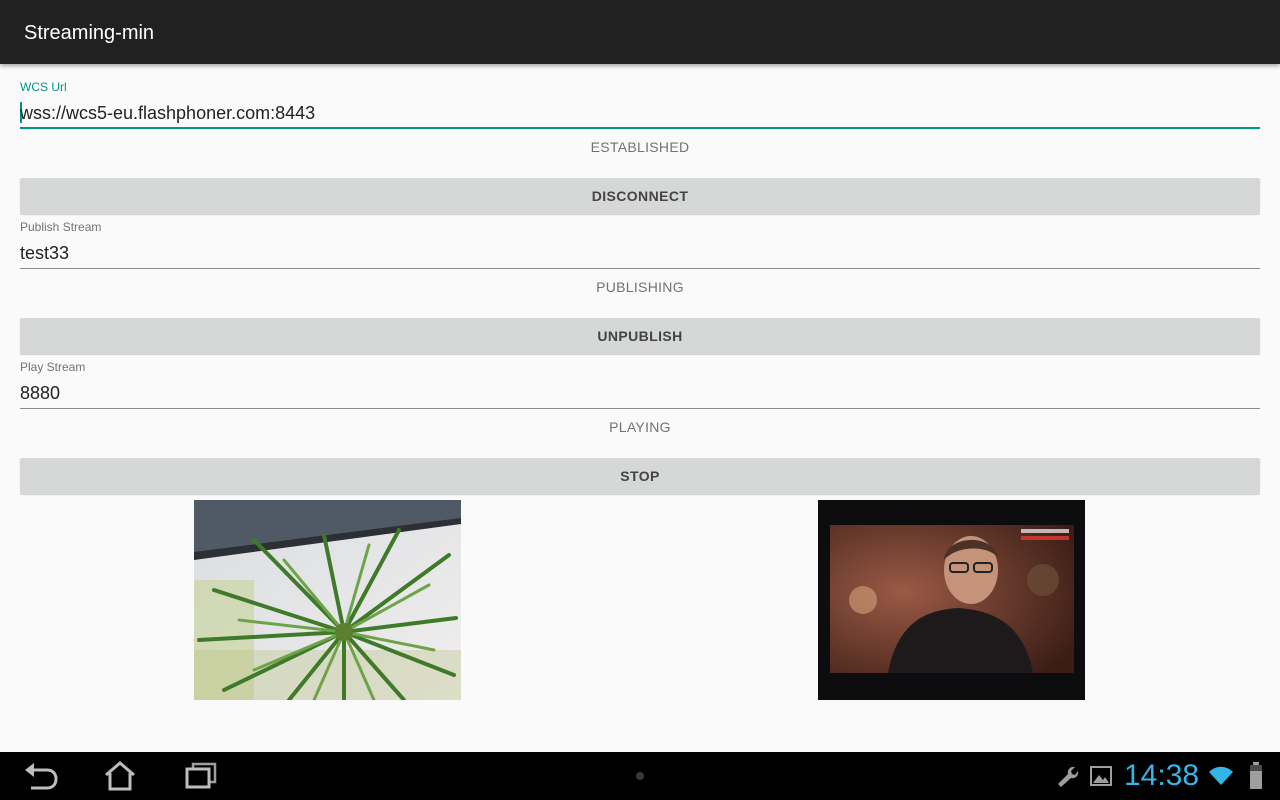 The height and width of the screenshot is (800, 1280). What do you see at coordinates (43, 87) in the screenshot?
I see `wcs-url-label: WCS Url` at bounding box center [43, 87].